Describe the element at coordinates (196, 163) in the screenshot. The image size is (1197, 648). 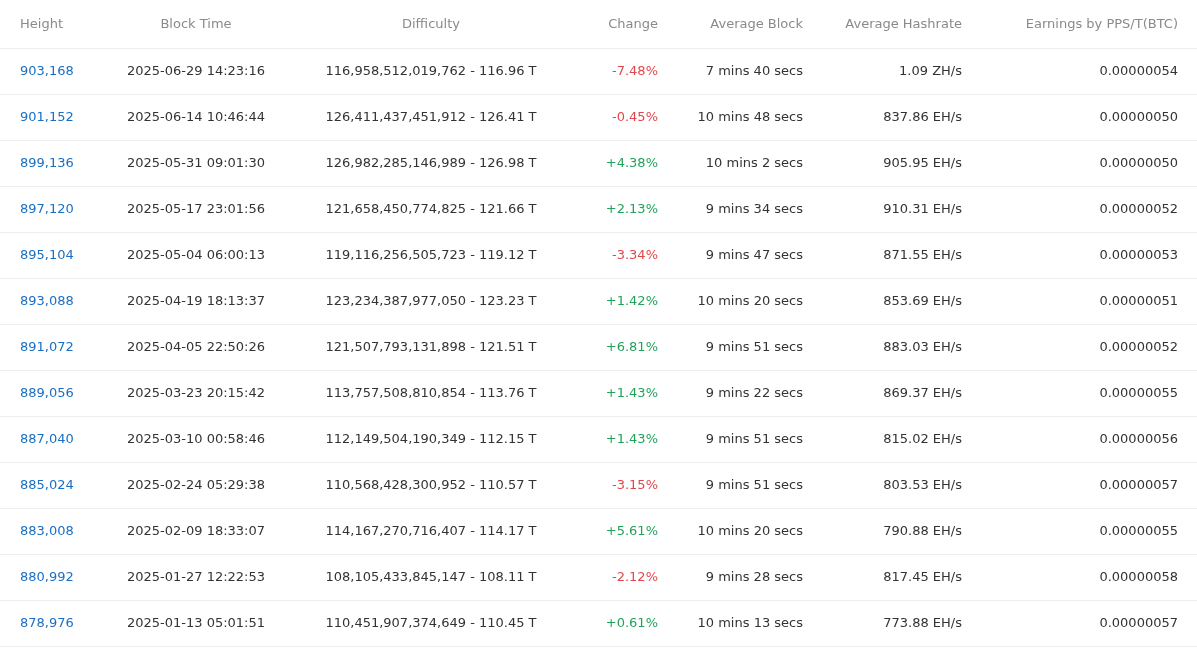
I see `table-cell: 2025-05-31 09:01:30` at that location.